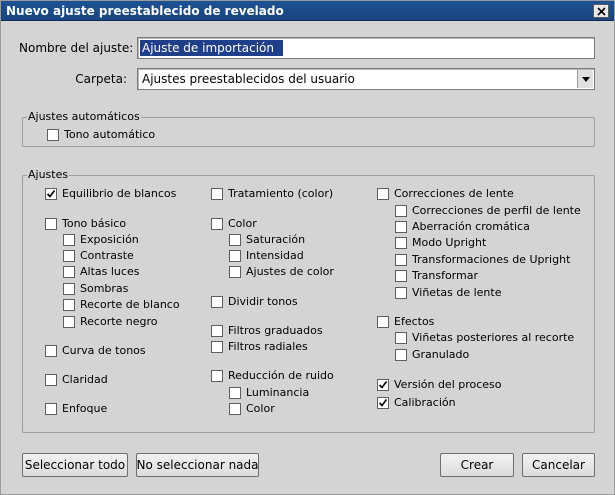  I want to click on folder-select: Ajustes preestablecidos del usuario, so click(366, 79).